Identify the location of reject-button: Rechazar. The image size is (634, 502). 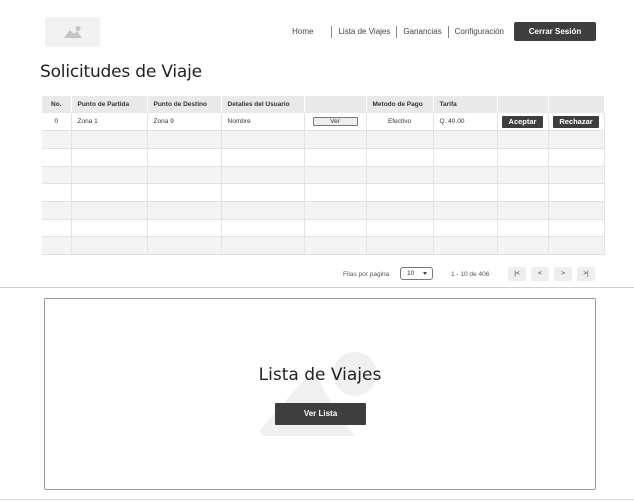
(576, 121).